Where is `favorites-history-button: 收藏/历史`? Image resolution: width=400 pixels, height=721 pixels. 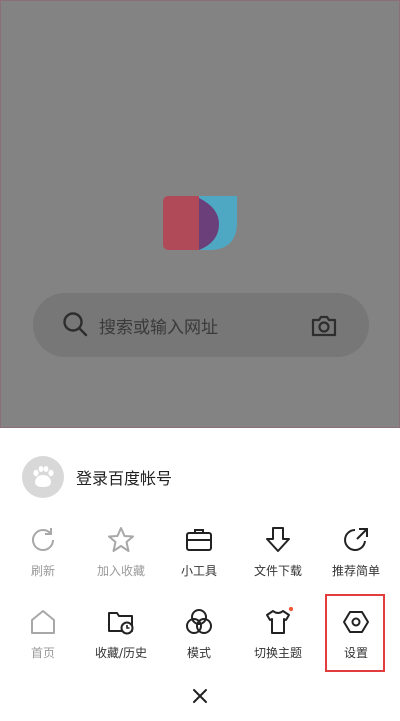 favorites-history-button: 收藏/历史 is located at coordinates (121, 642).